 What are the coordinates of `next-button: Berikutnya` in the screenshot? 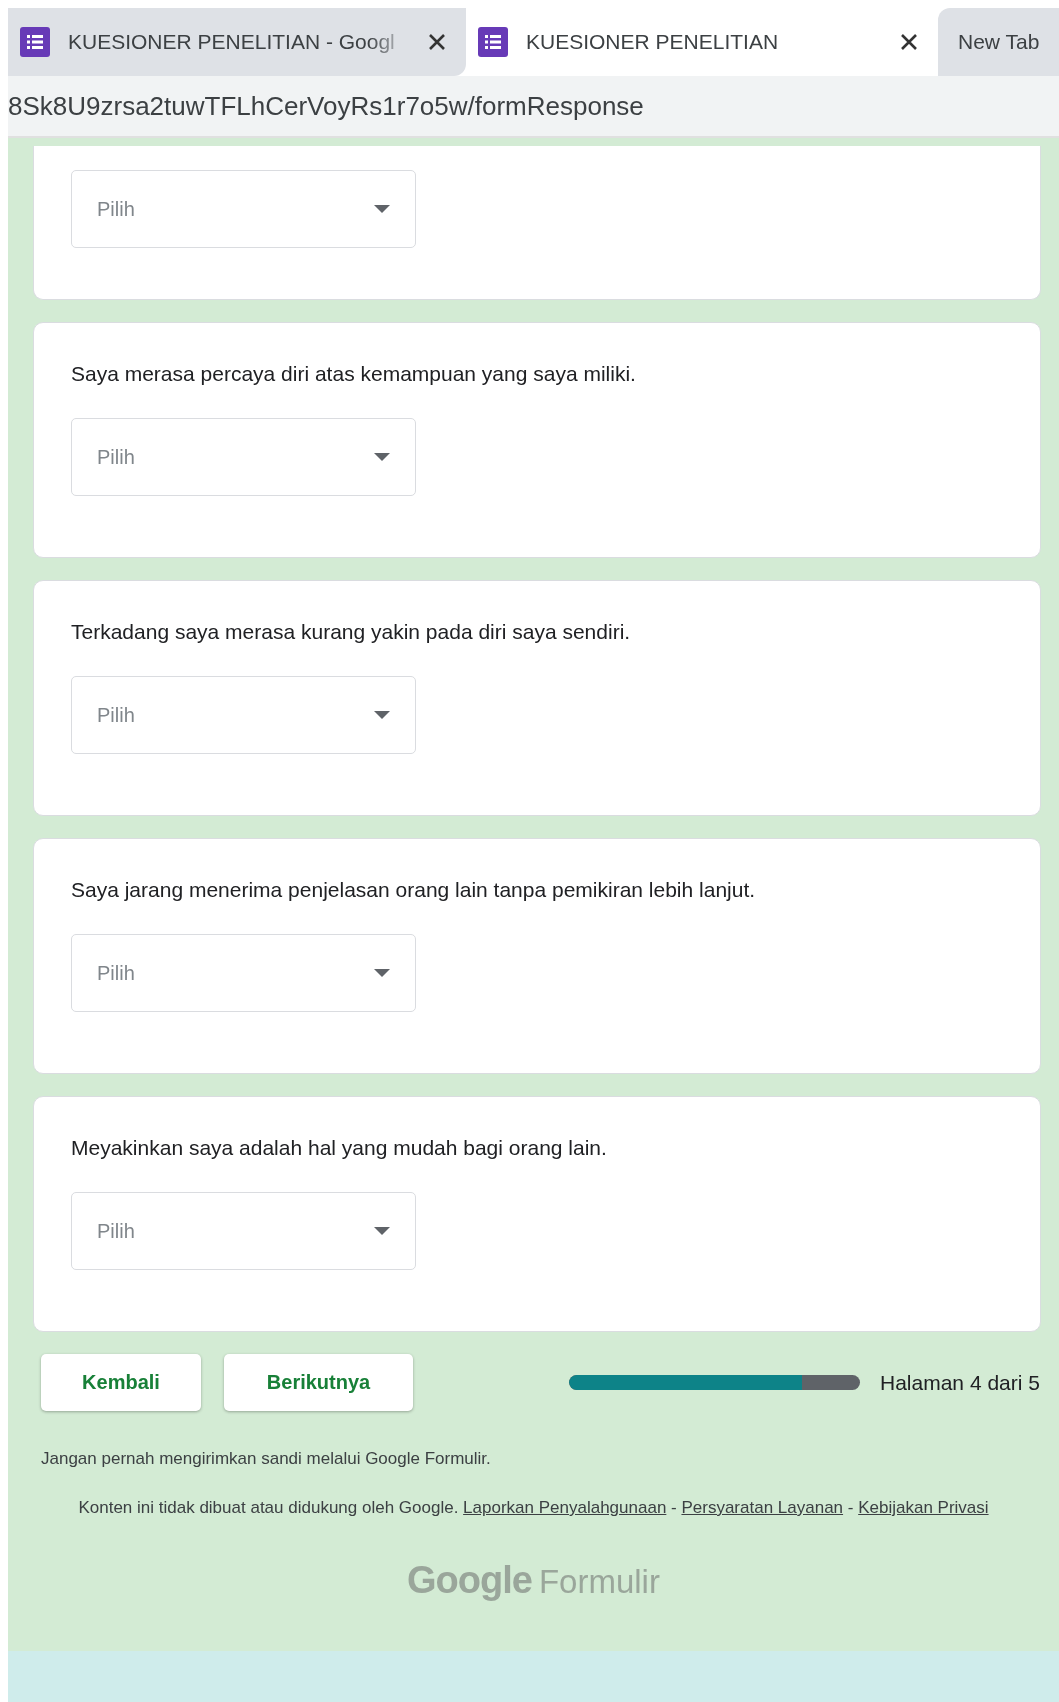 It's located at (318, 1382).